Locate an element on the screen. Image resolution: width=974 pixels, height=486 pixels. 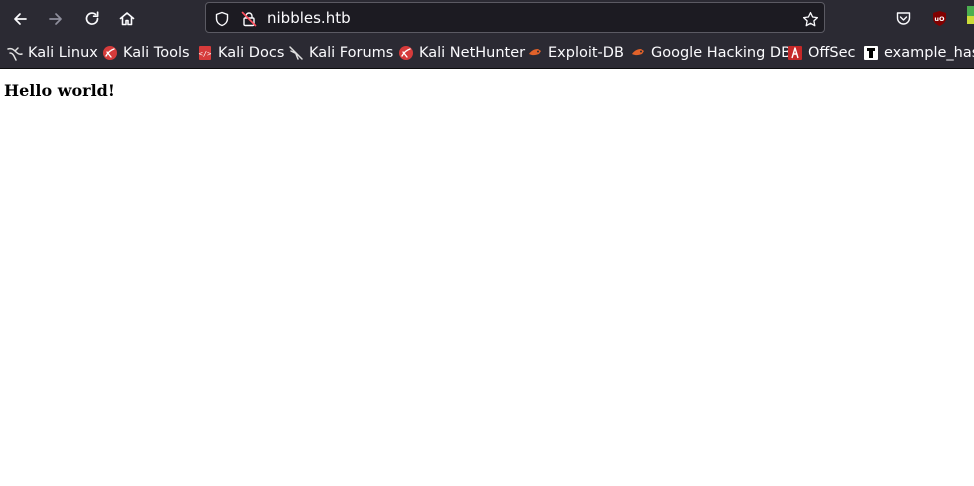
kali-dragon-icon is located at coordinates (15, 53).